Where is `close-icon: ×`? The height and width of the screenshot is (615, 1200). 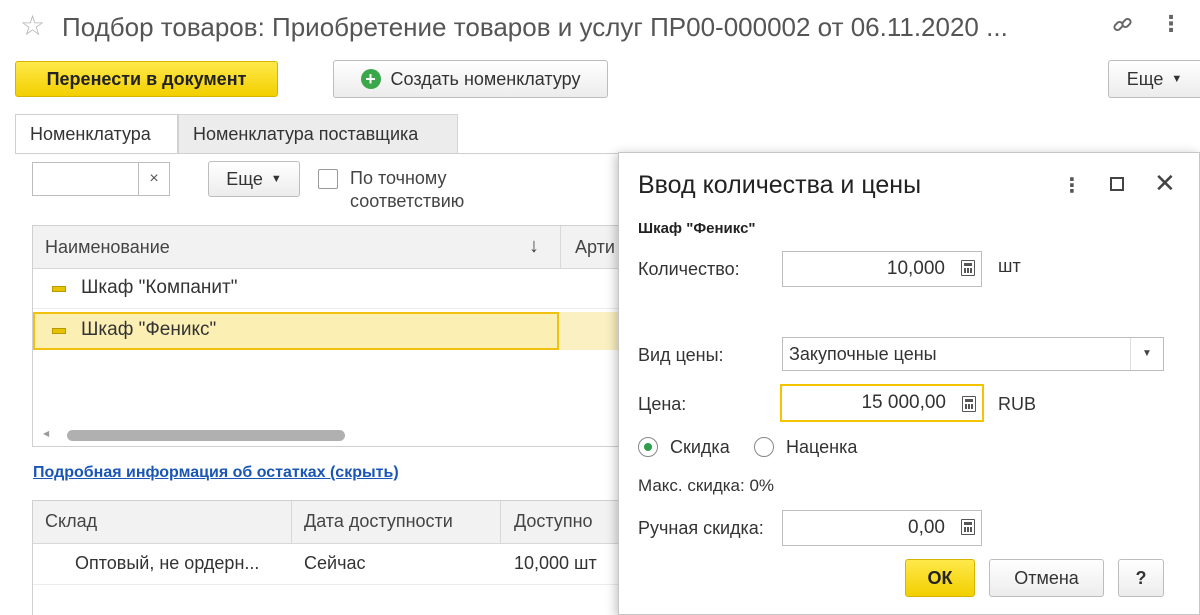 close-icon: × is located at coordinates (154, 178).